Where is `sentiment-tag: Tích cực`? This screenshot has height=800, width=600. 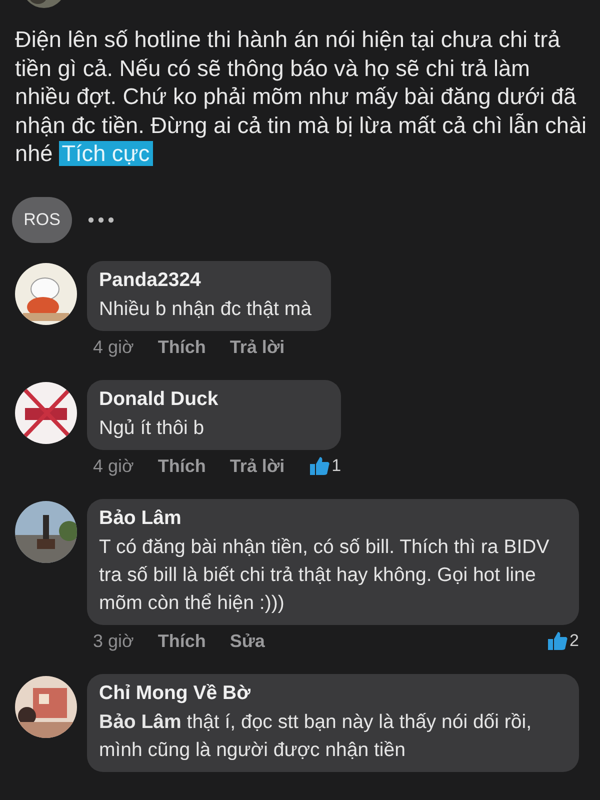 sentiment-tag: Tích cực is located at coordinates (105, 153).